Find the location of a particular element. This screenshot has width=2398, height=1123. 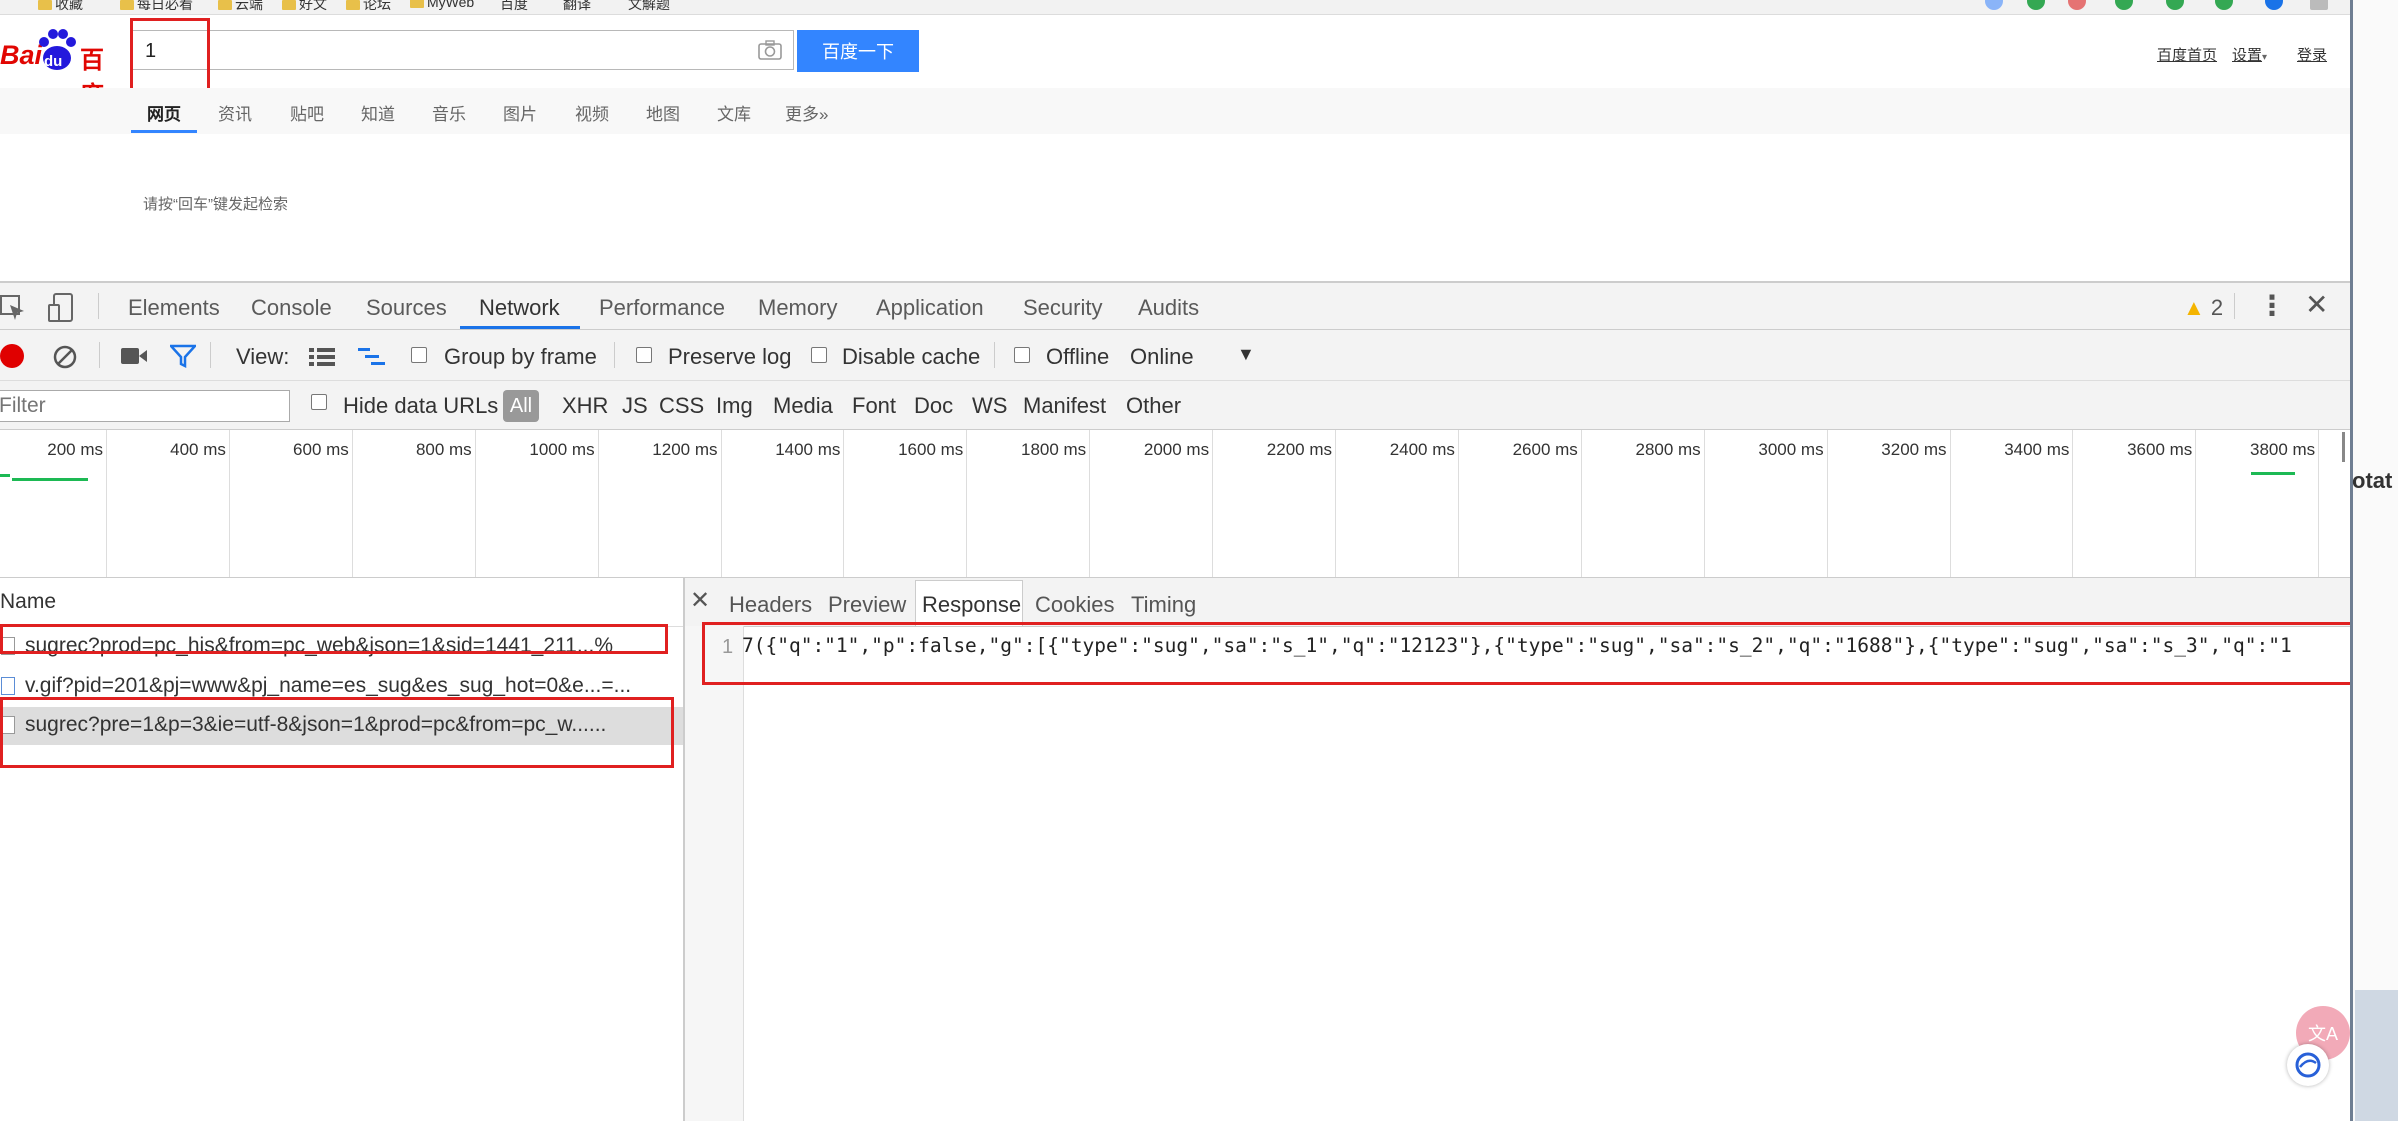

tab-audits: Audits is located at coordinates (1168, 308).